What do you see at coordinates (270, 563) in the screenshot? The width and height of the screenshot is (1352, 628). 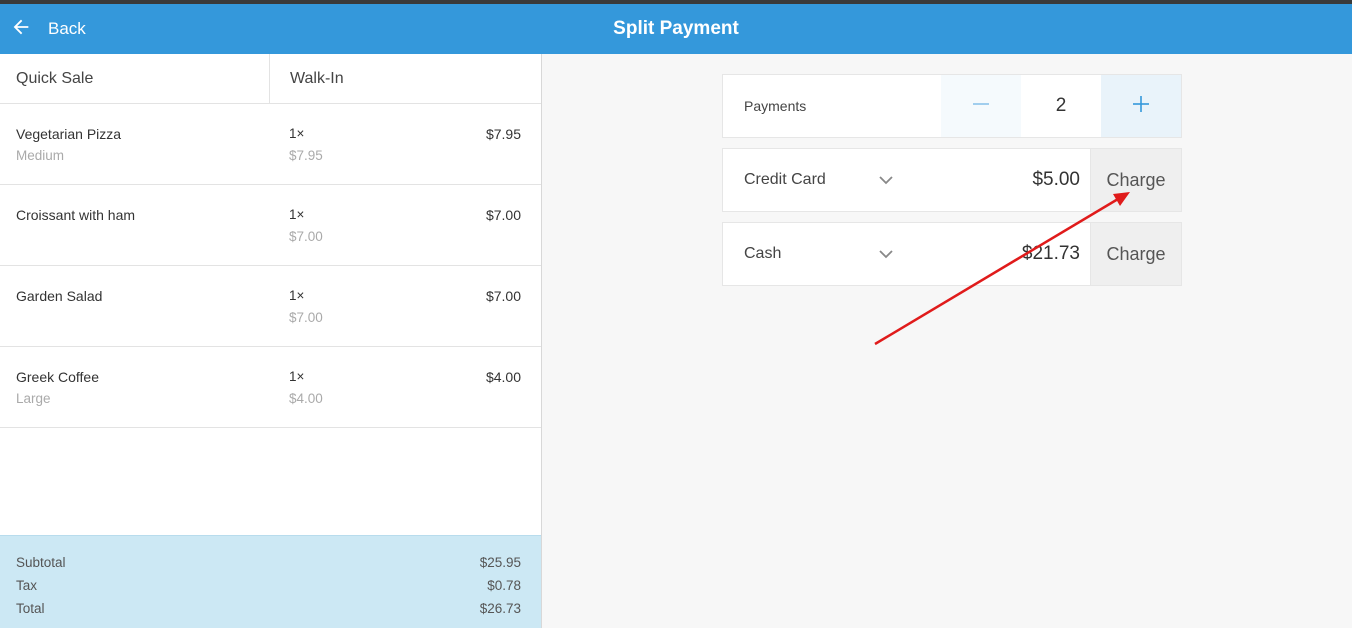 I see `subtotal-row: Subtotal $25.95` at bounding box center [270, 563].